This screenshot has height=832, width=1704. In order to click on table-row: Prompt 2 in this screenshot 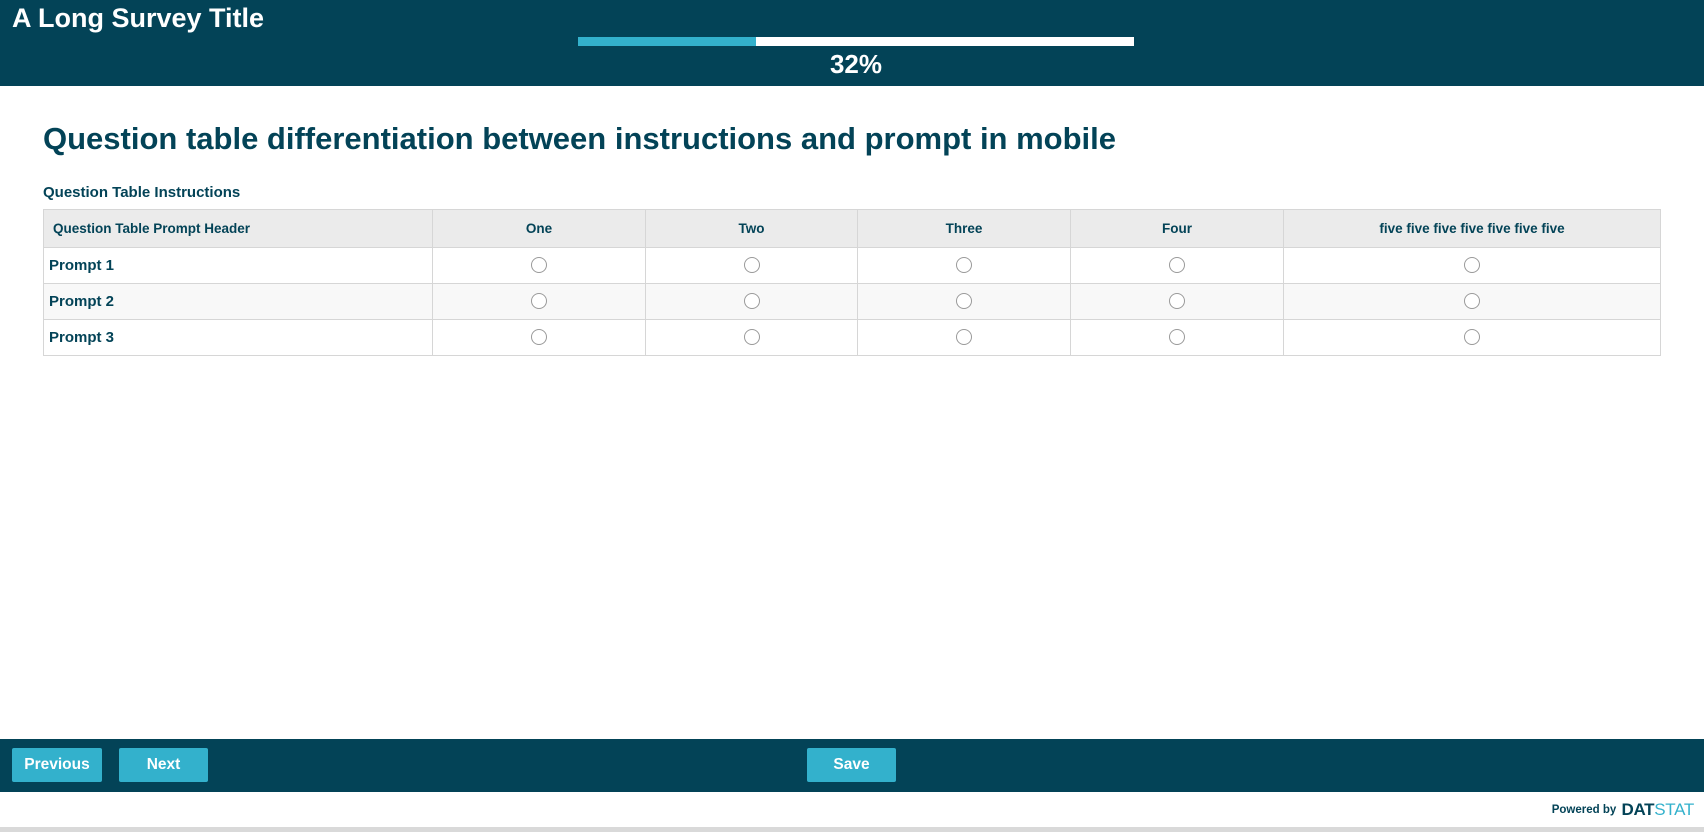, I will do `click(852, 301)`.